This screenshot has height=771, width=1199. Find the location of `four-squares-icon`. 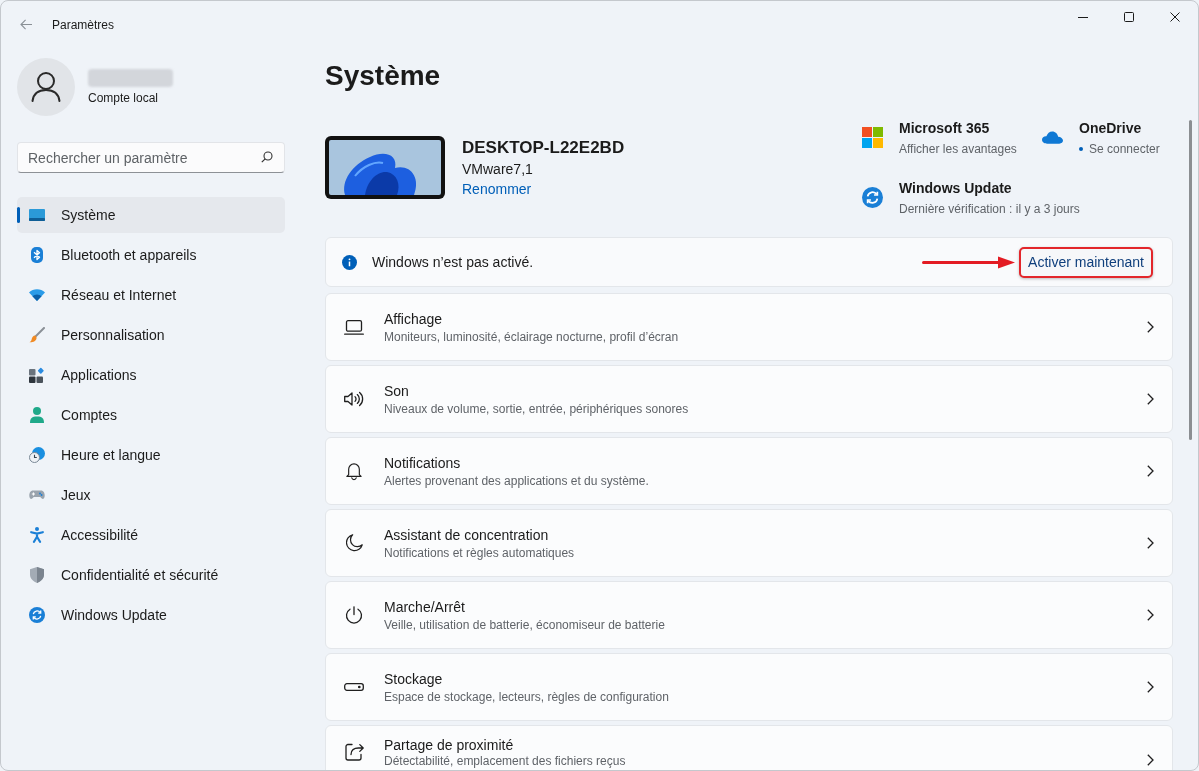

four-squares-icon is located at coordinates (872, 137).